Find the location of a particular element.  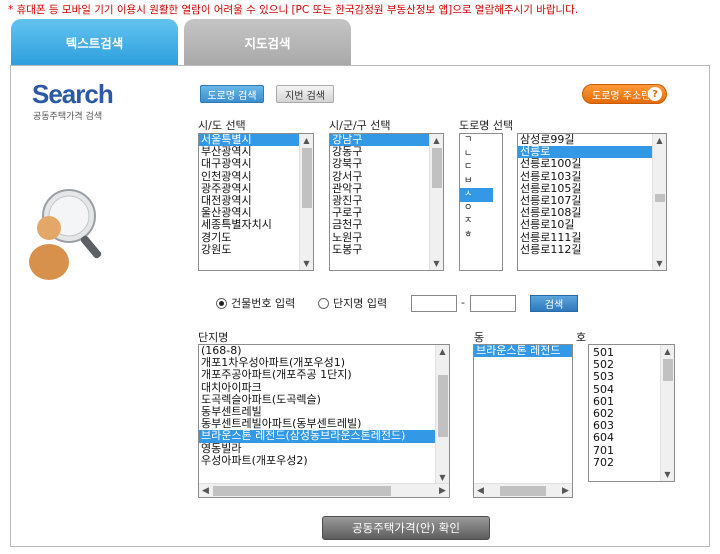

complex-option: 우성아파트(개포우성2) is located at coordinates (317, 460).